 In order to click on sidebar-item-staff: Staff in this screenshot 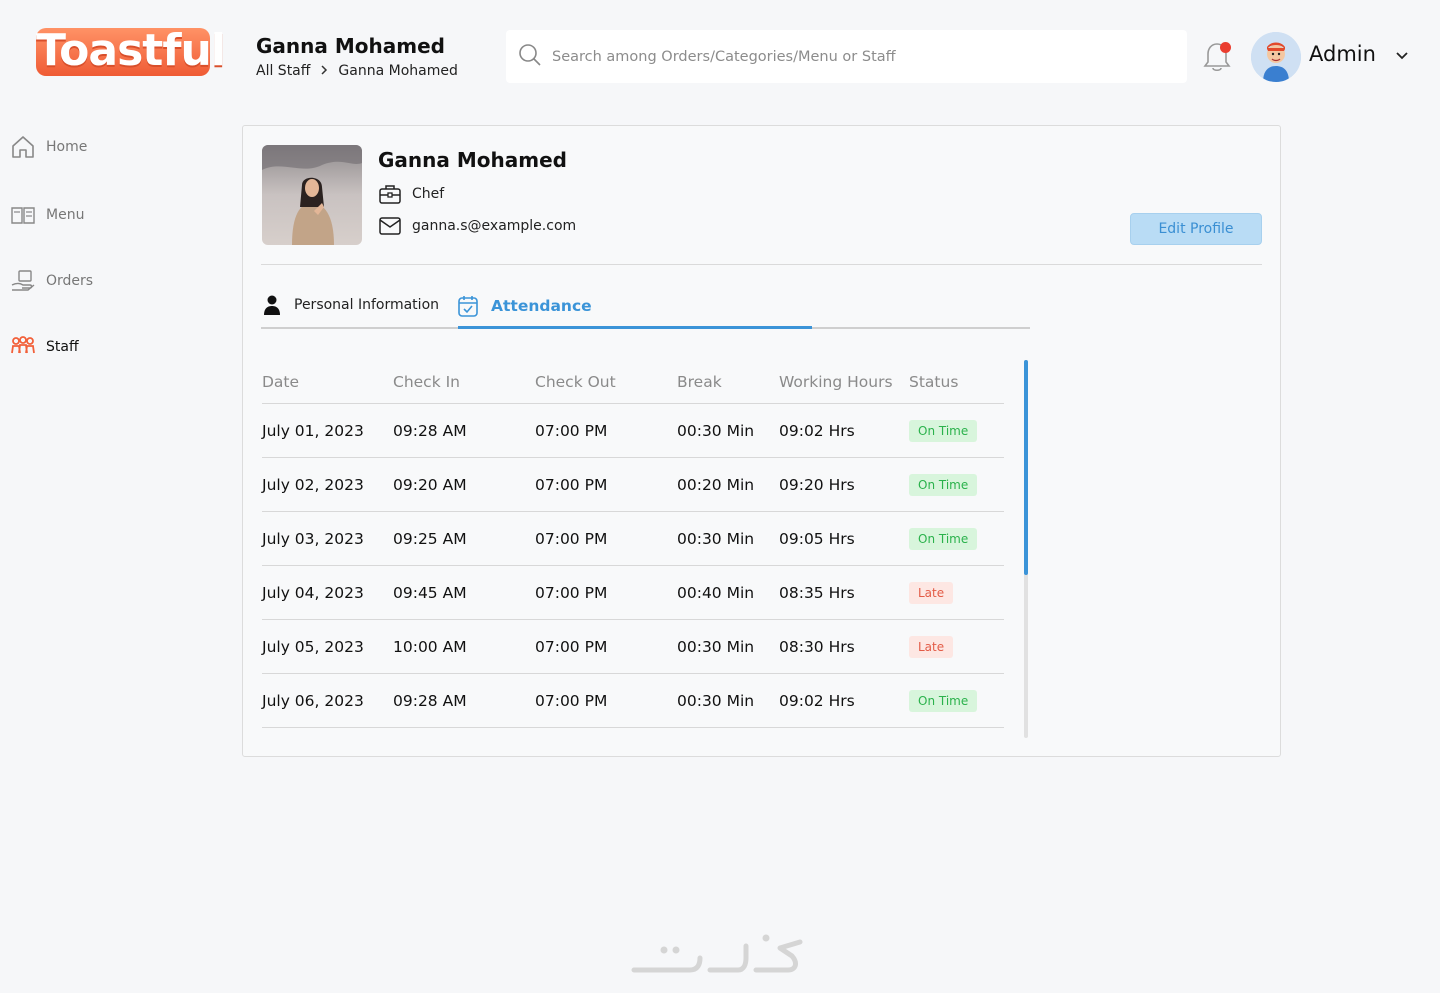, I will do `click(44, 347)`.